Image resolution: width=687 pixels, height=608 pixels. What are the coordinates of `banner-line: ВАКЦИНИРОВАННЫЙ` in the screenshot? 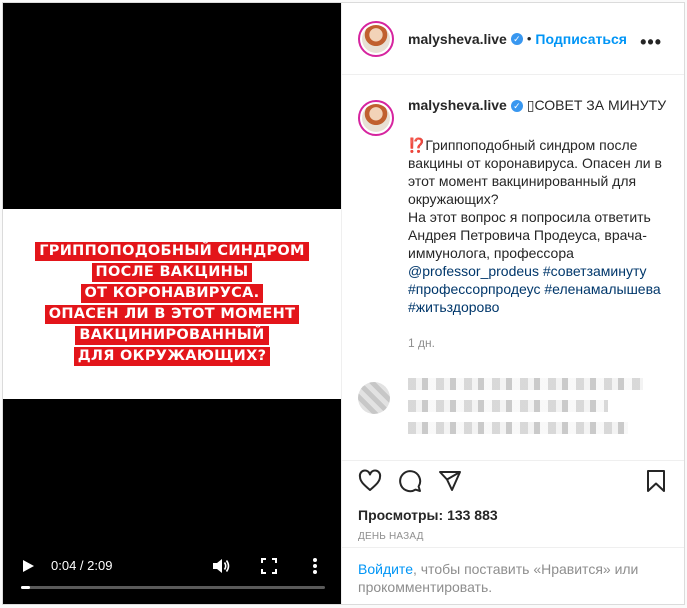 It's located at (172, 335).